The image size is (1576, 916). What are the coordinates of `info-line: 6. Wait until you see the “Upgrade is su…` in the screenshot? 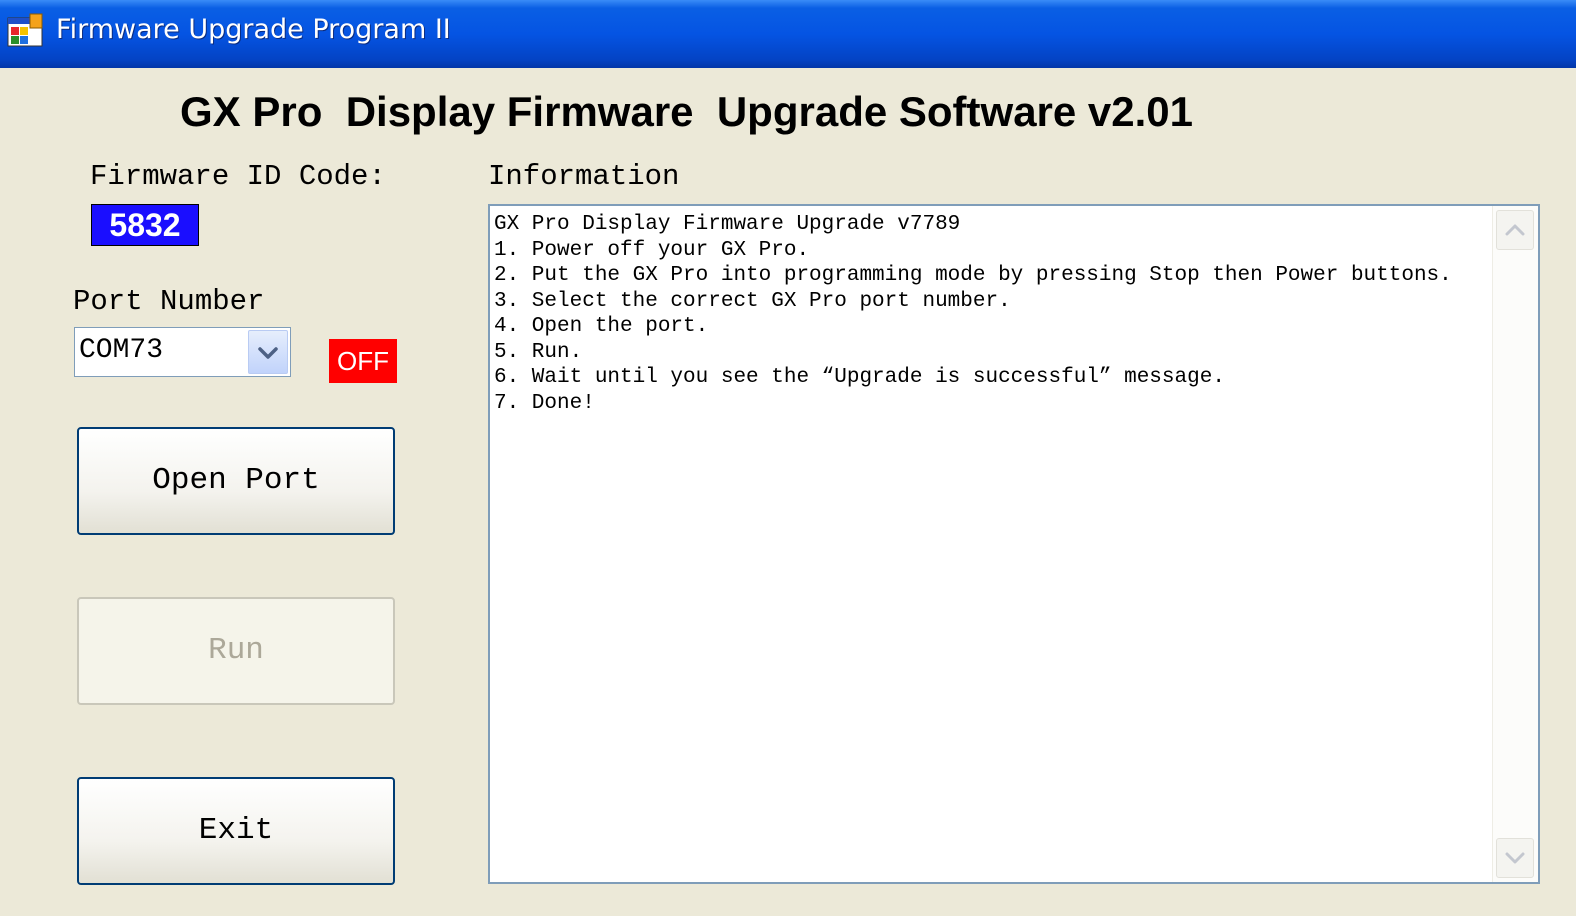 It's located at (859, 377).